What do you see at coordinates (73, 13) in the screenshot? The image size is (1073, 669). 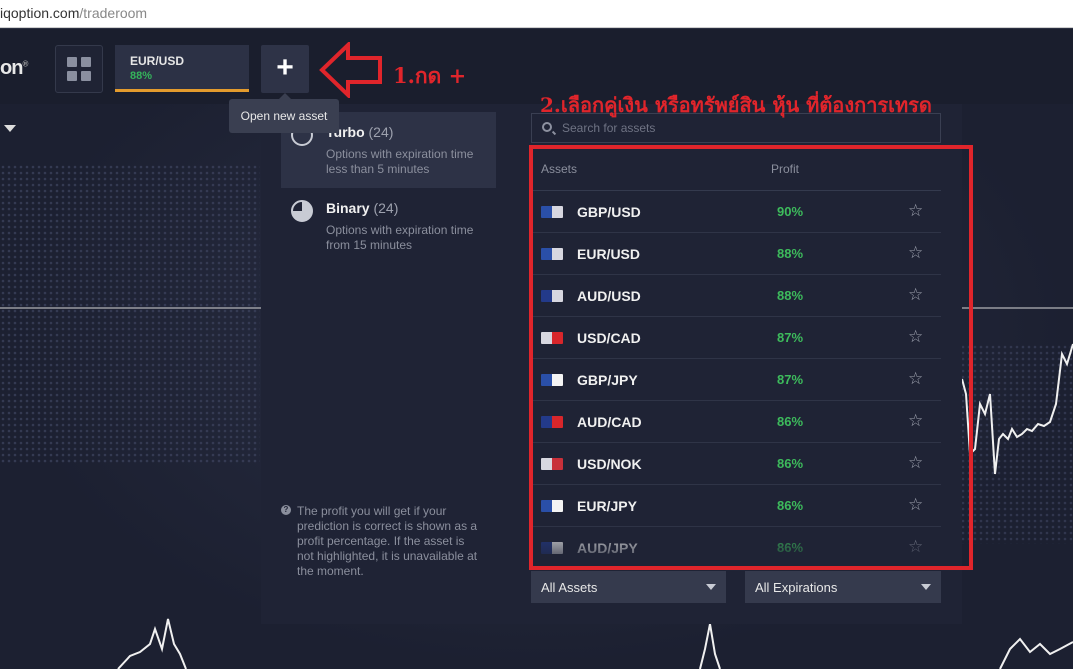 I see `url-text: iqoption.com/traderoom` at bounding box center [73, 13].